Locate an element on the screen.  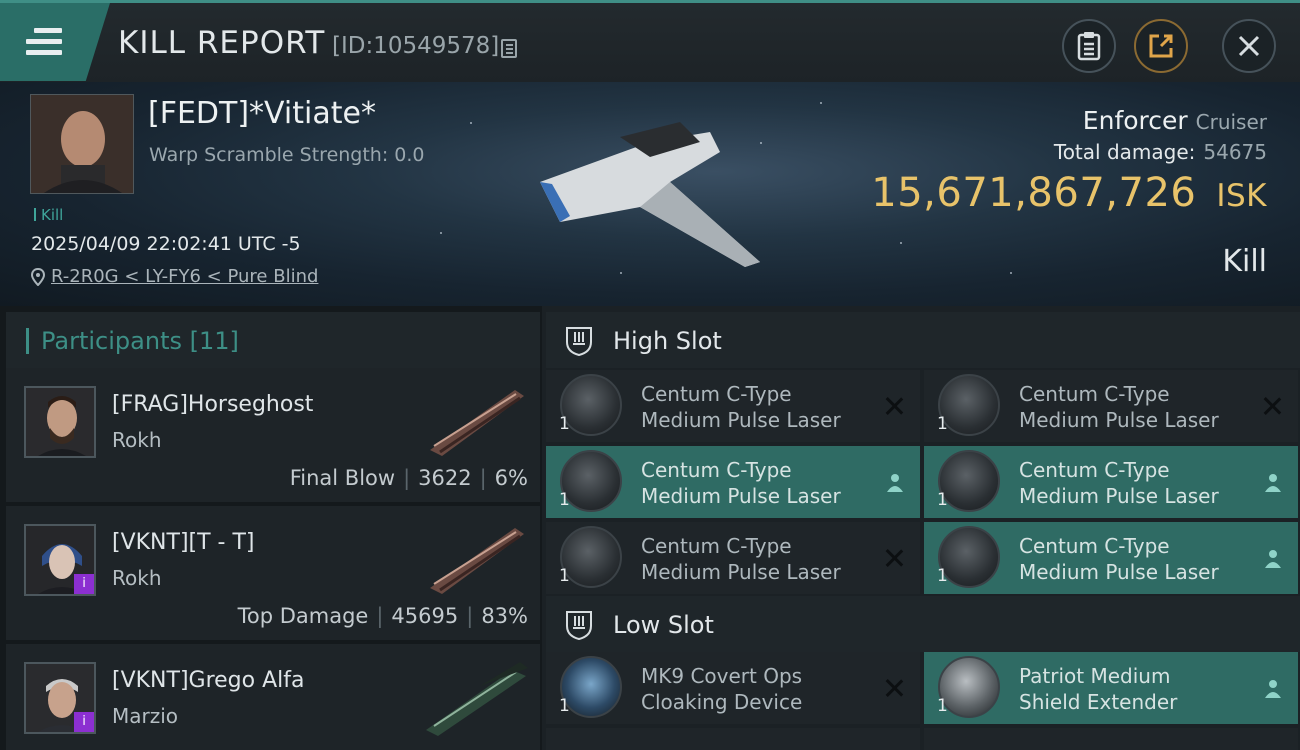
high-slot-label: High Slot is located at coordinates (667, 341).